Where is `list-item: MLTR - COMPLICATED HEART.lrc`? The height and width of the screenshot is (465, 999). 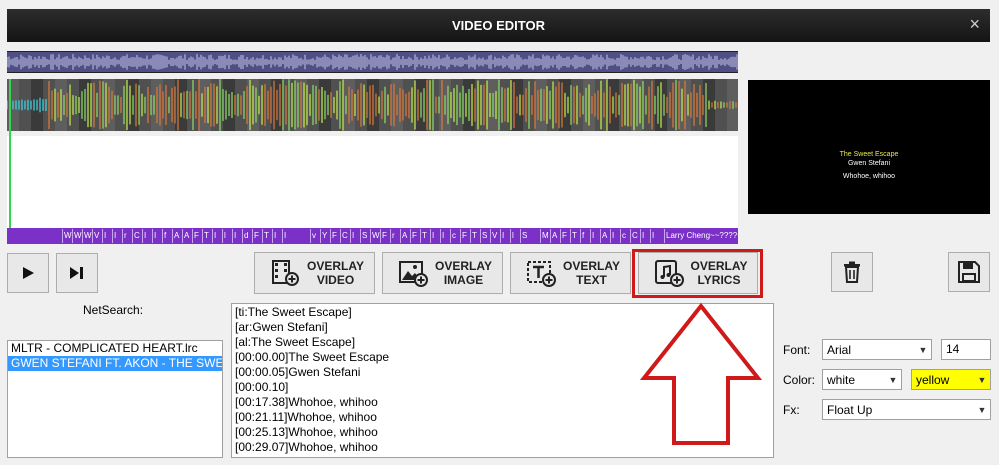
list-item: MLTR - COMPLICATED HEART.lrc is located at coordinates (115, 348).